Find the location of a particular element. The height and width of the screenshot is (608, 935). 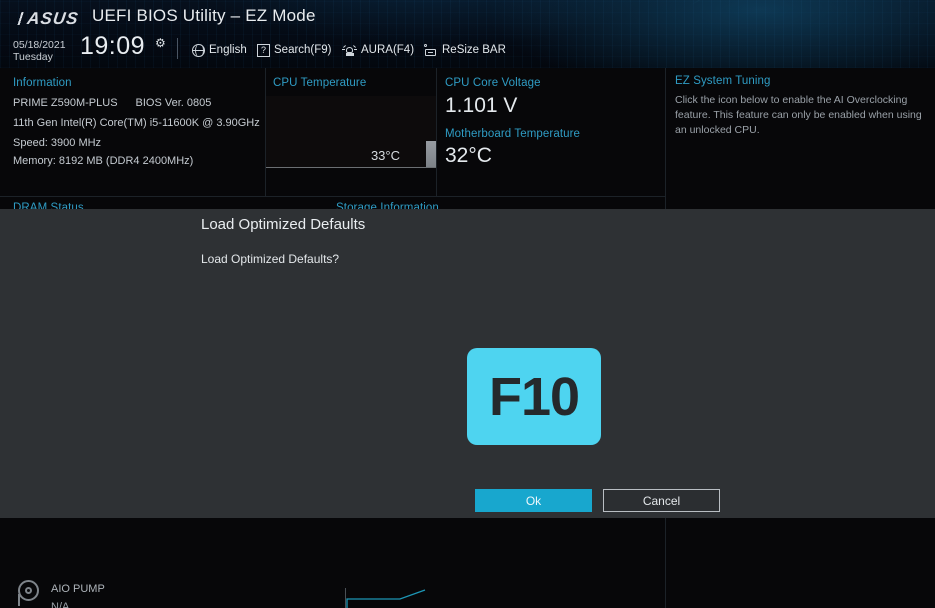

search-label: Search(F9) is located at coordinates (303, 50).